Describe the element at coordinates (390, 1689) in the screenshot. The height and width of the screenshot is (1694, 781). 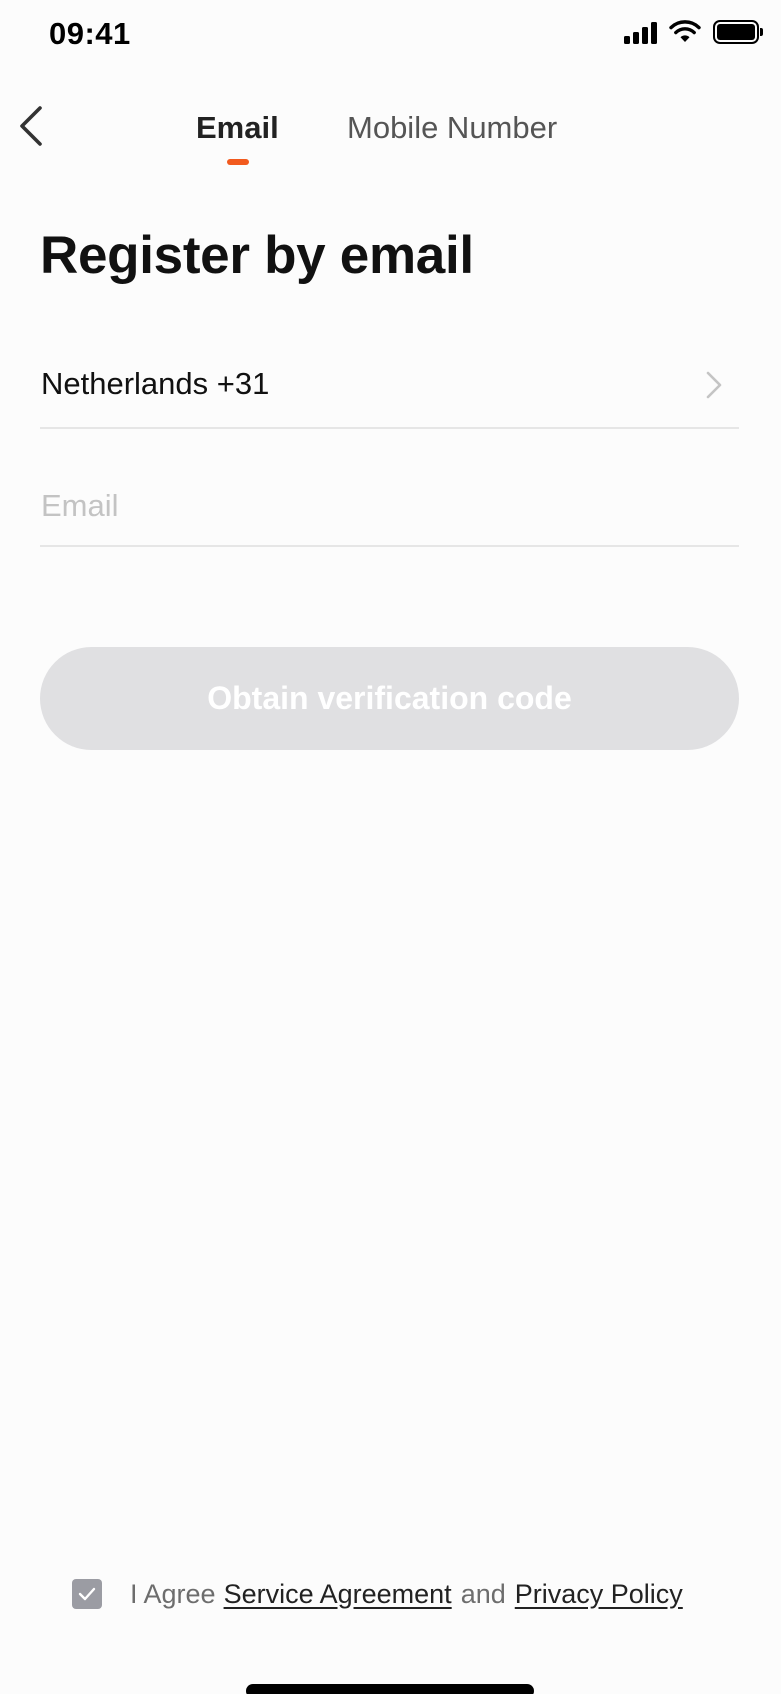
I see `home-indicator` at that location.